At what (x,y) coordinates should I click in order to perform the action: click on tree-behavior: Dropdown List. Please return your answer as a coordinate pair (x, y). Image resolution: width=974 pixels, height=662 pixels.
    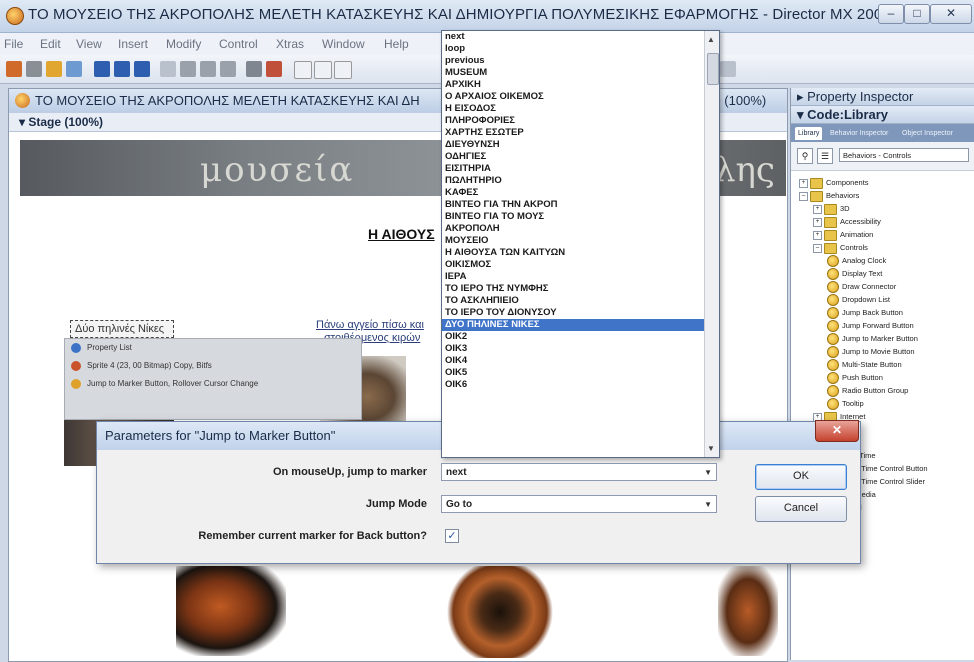
    Looking at the image, I should click on (858, 300).